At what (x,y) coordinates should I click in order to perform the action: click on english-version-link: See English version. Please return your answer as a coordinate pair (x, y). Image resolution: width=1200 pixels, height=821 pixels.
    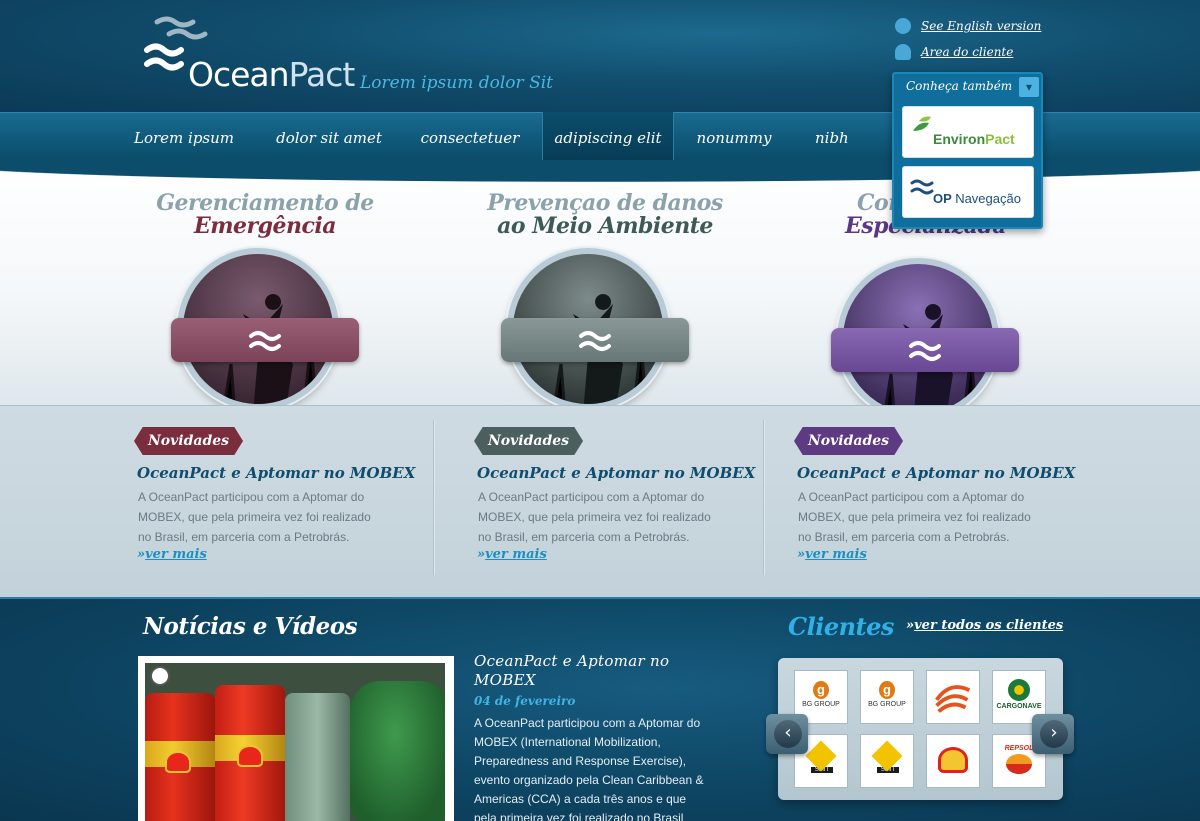
    Looking at the image, I should click on (968, 26).